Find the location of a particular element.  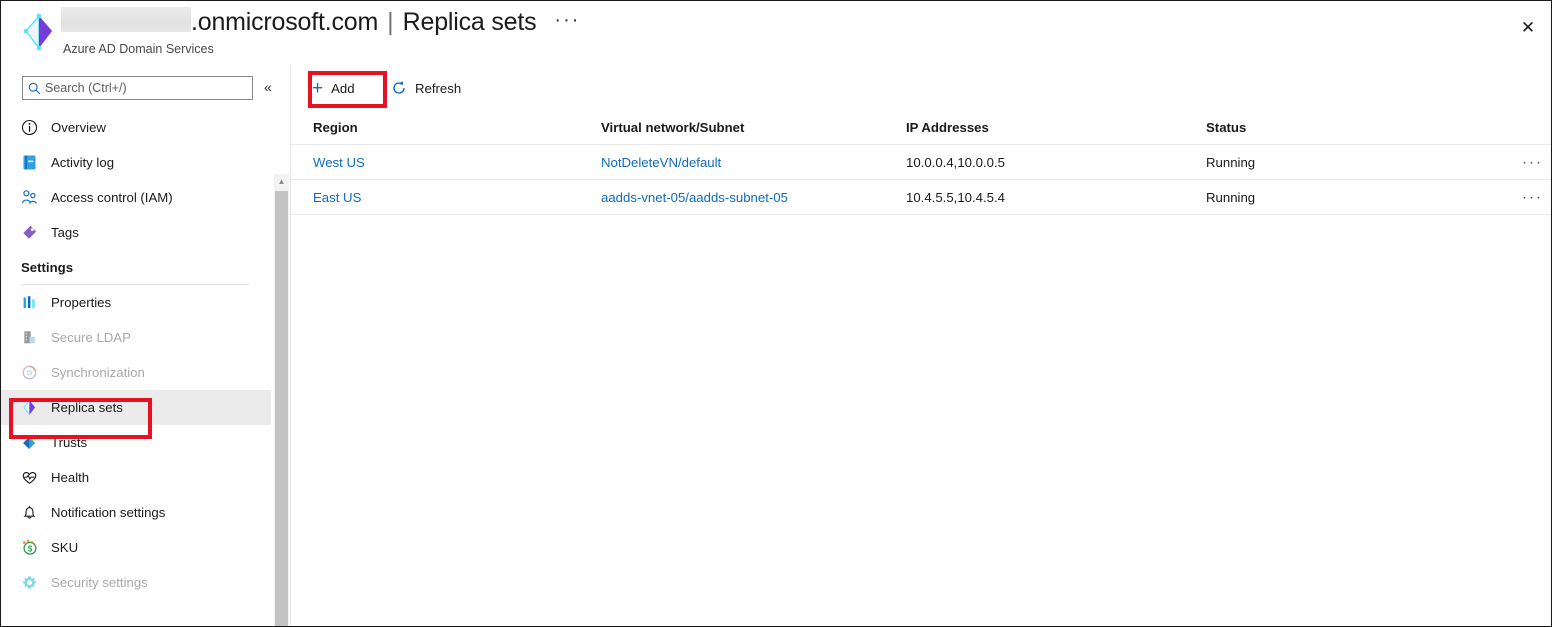

sidebar-item-label: Replica sets is located at coordinates (87, 407).